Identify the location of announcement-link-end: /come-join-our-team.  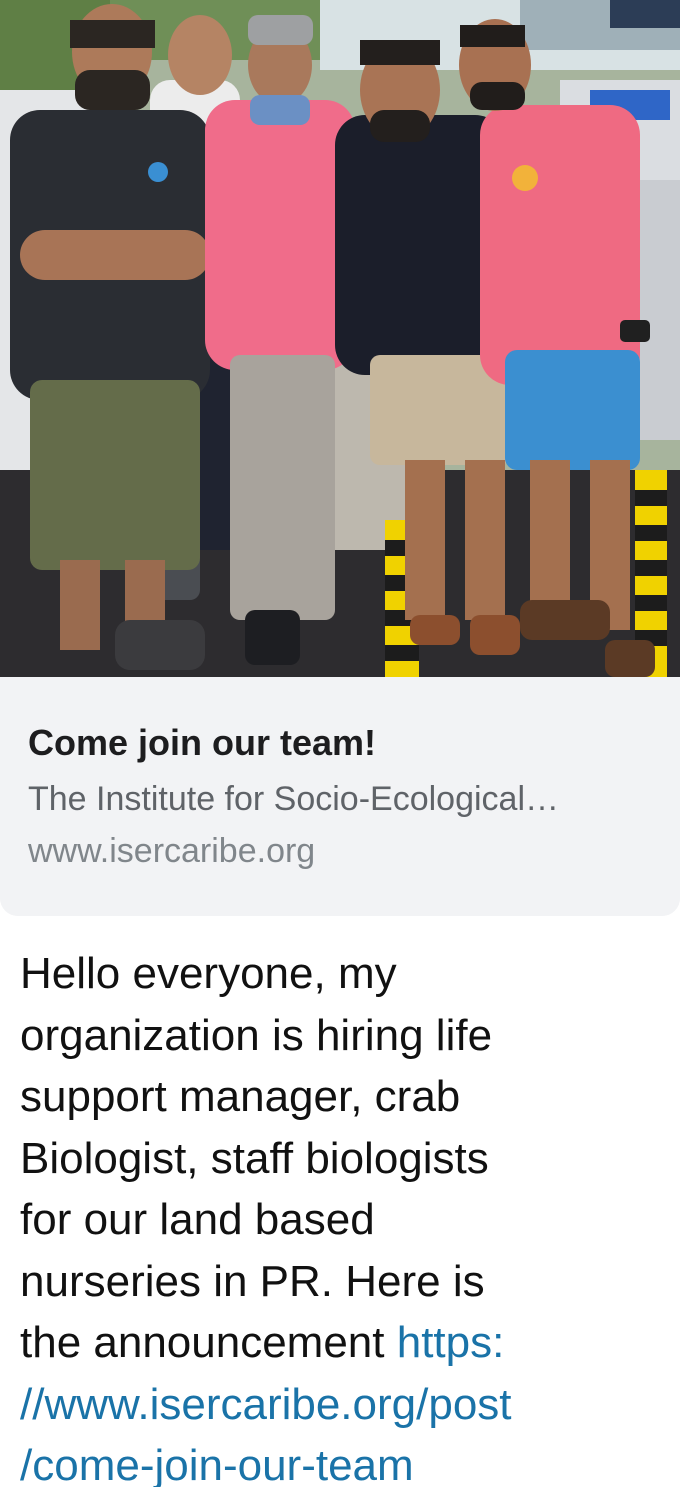
(217, 1464).